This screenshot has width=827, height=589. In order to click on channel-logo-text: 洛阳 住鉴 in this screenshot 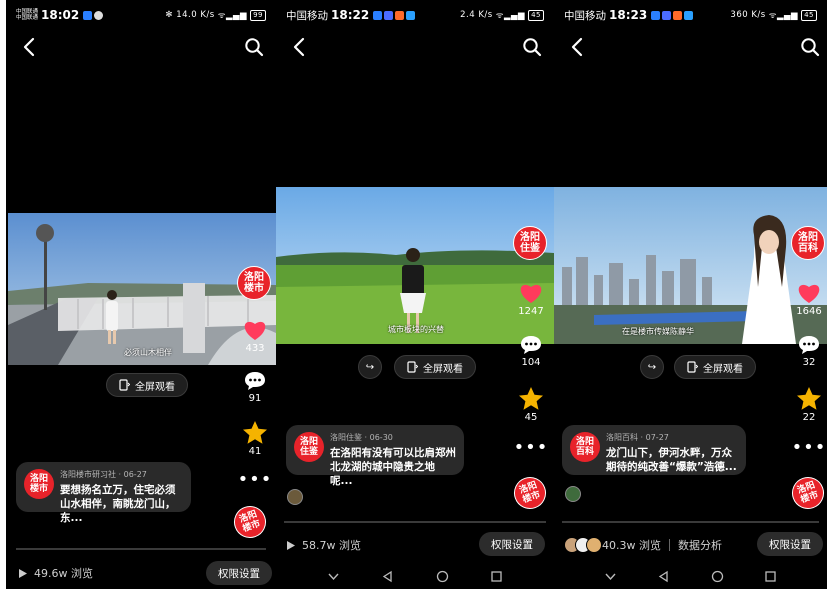, I will do `click(530, 243)`.